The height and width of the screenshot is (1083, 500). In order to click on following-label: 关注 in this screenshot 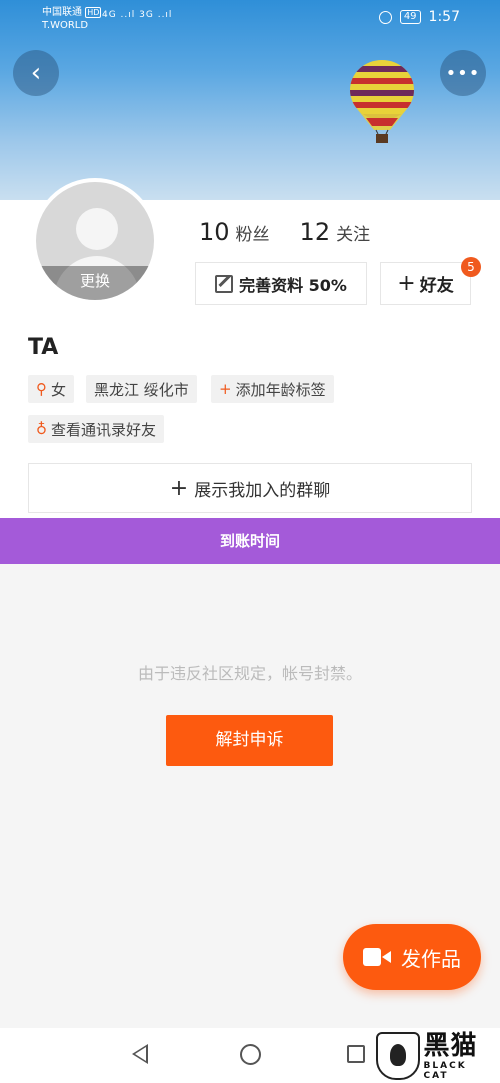, I will do `click(353, 235)`.